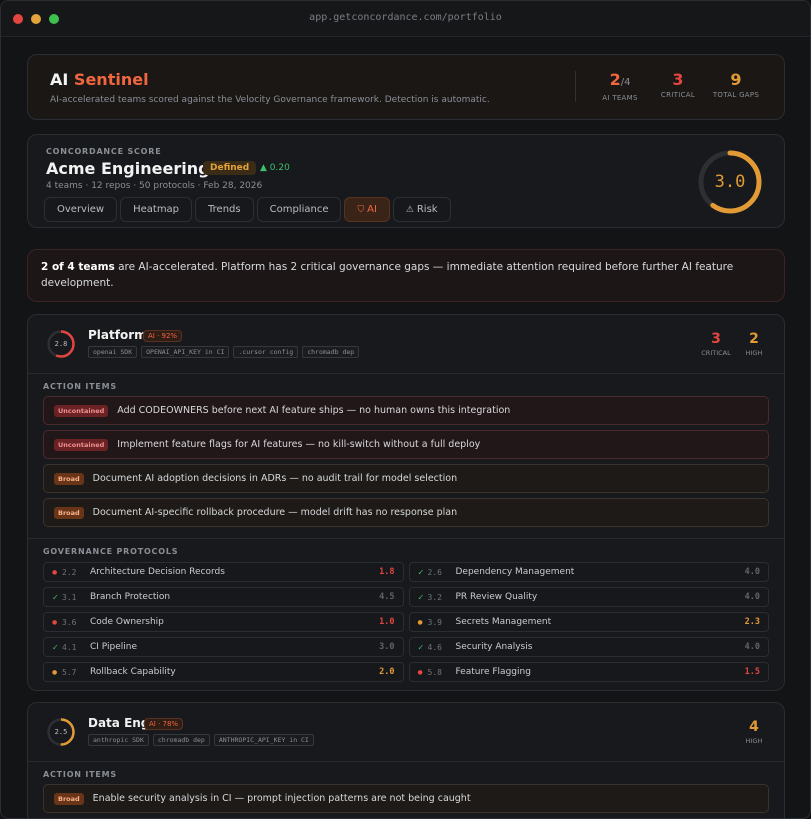 The height and width of the screenshot is (819, 811). Describe the element at coordinates (224, 209) in the screenshot. I see `tab-trends: Trends` at that location.